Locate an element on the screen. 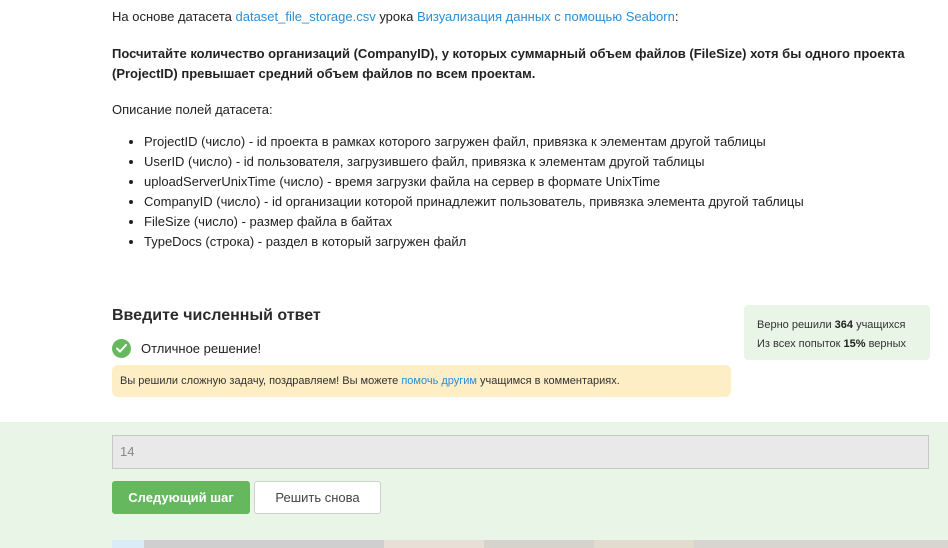 This screenshot has width=948, height=548. intro-prefix: На основе датасета is located at coordinates (174, 16).